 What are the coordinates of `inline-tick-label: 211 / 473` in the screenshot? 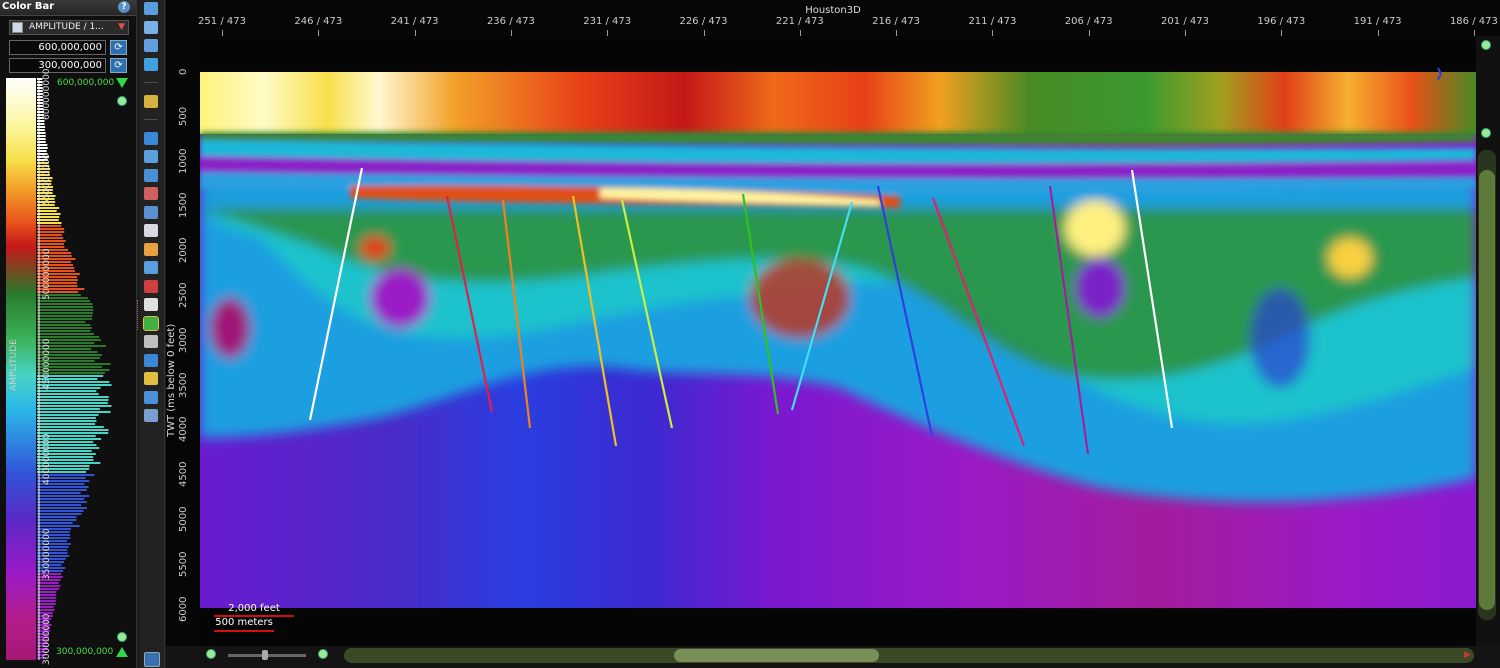 It's located at (992, 21).